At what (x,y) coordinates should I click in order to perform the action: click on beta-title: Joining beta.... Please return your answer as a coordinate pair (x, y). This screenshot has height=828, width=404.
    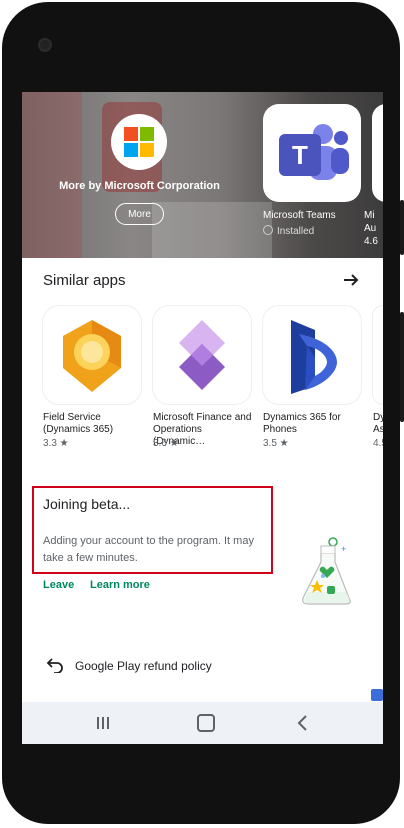
    Looking at the image, I should click on (87, 504).